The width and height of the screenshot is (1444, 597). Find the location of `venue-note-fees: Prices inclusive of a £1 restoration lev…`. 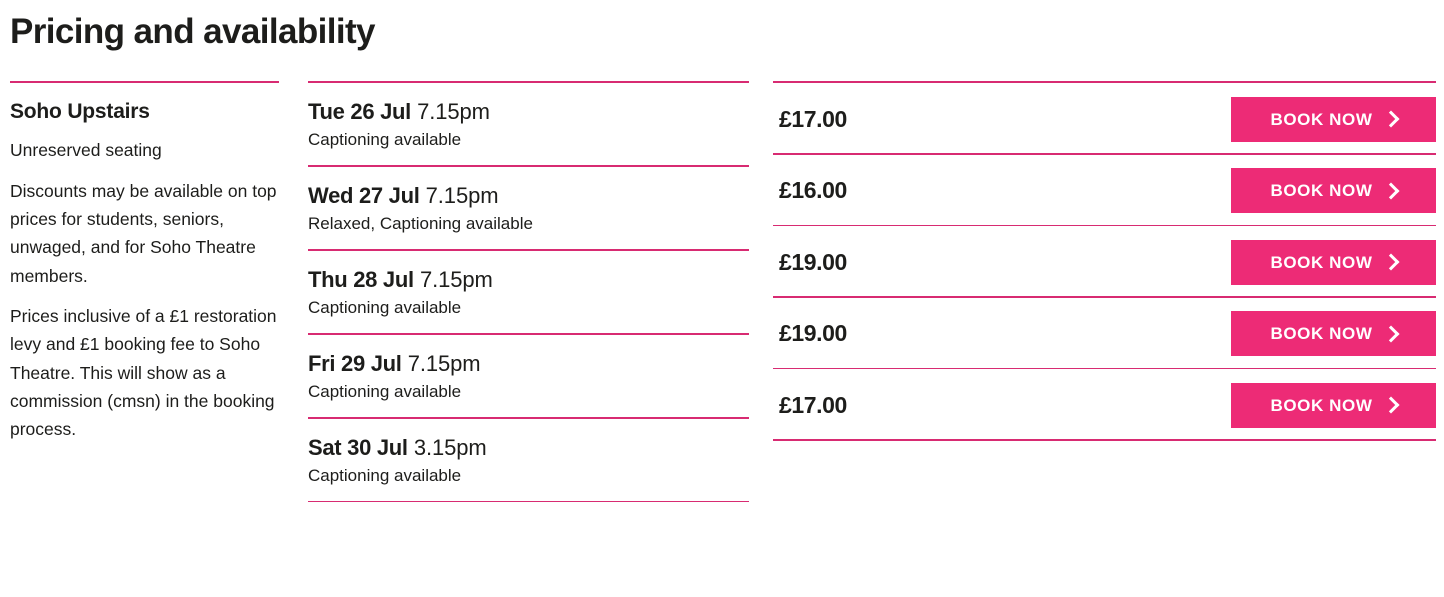

venue-note-fees: Prices inclusive of a £1 restoration lev… is located at coordinates (143, 372).